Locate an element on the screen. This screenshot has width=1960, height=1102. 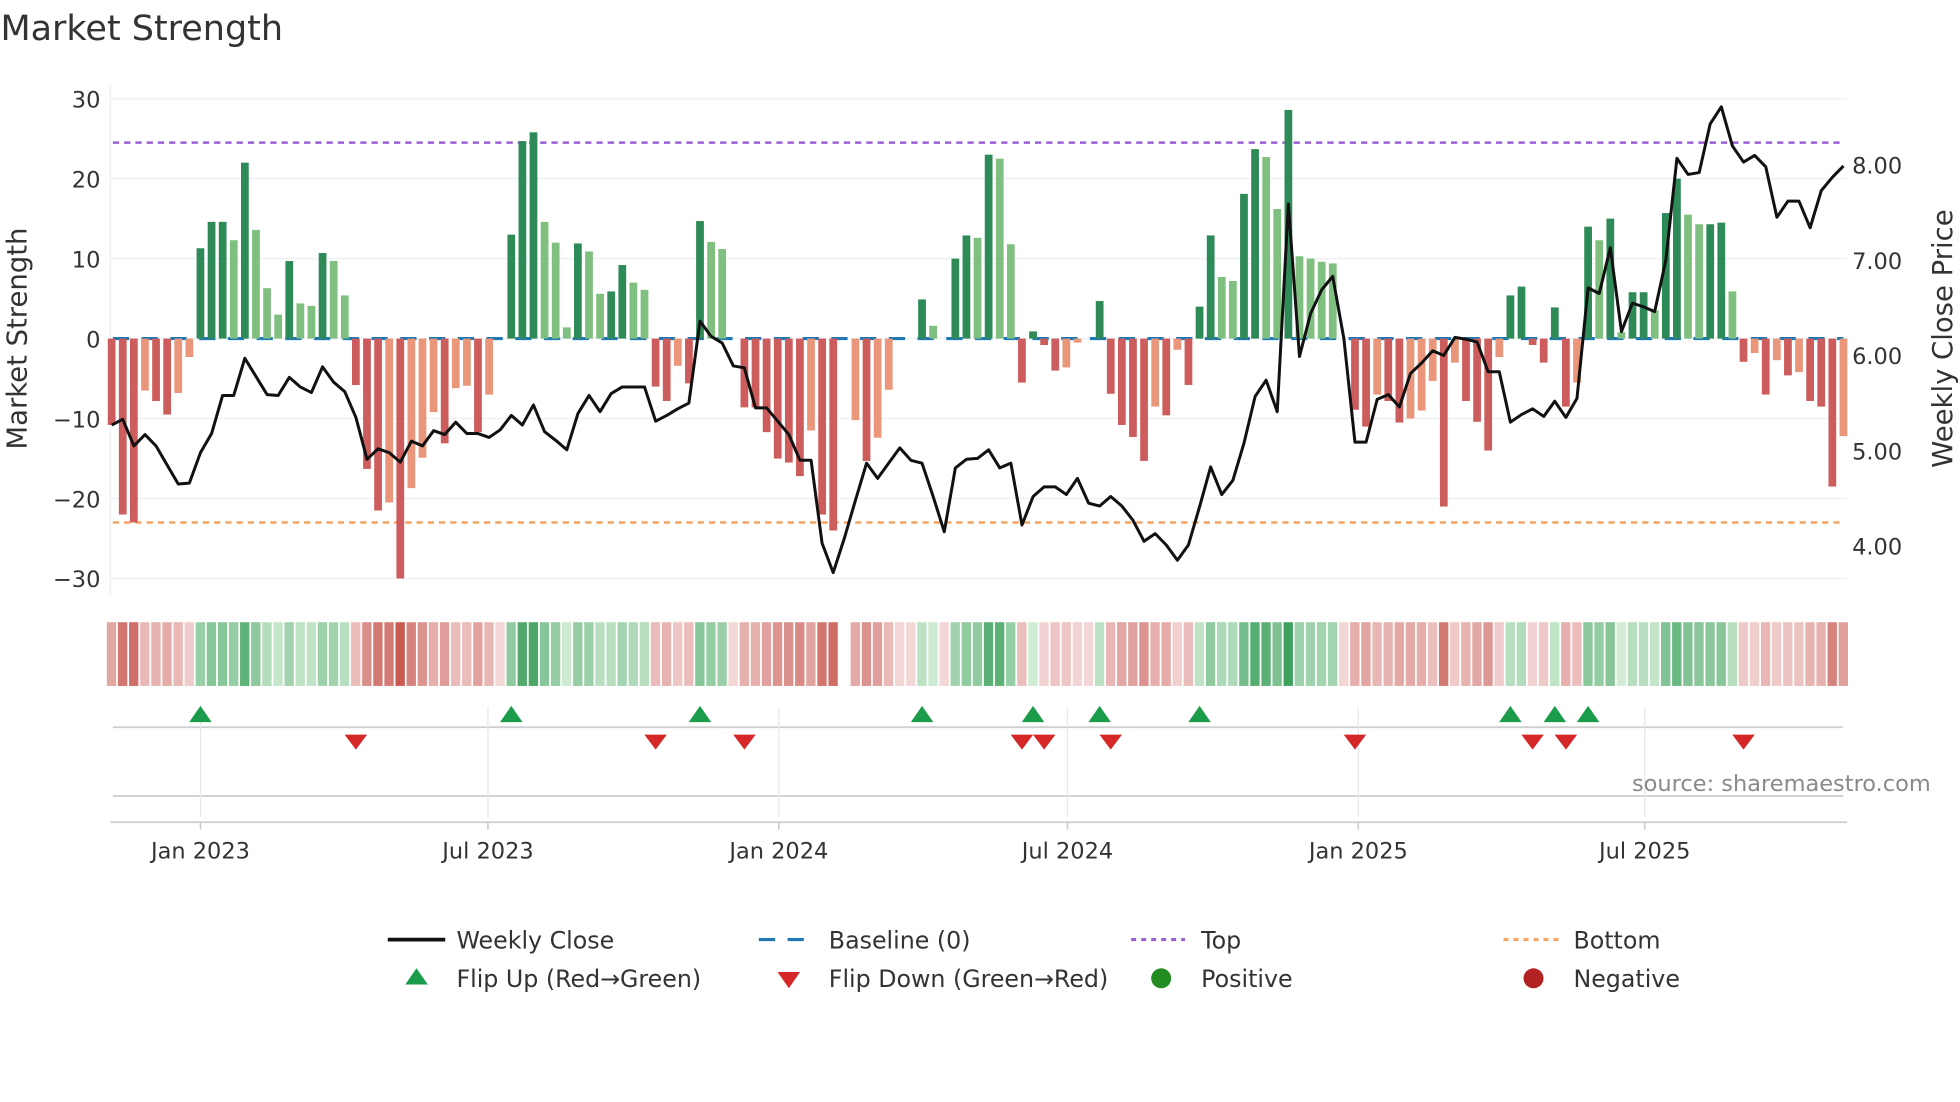
x-tick-label: Jan 2024 is located at coordinates (777, 851).